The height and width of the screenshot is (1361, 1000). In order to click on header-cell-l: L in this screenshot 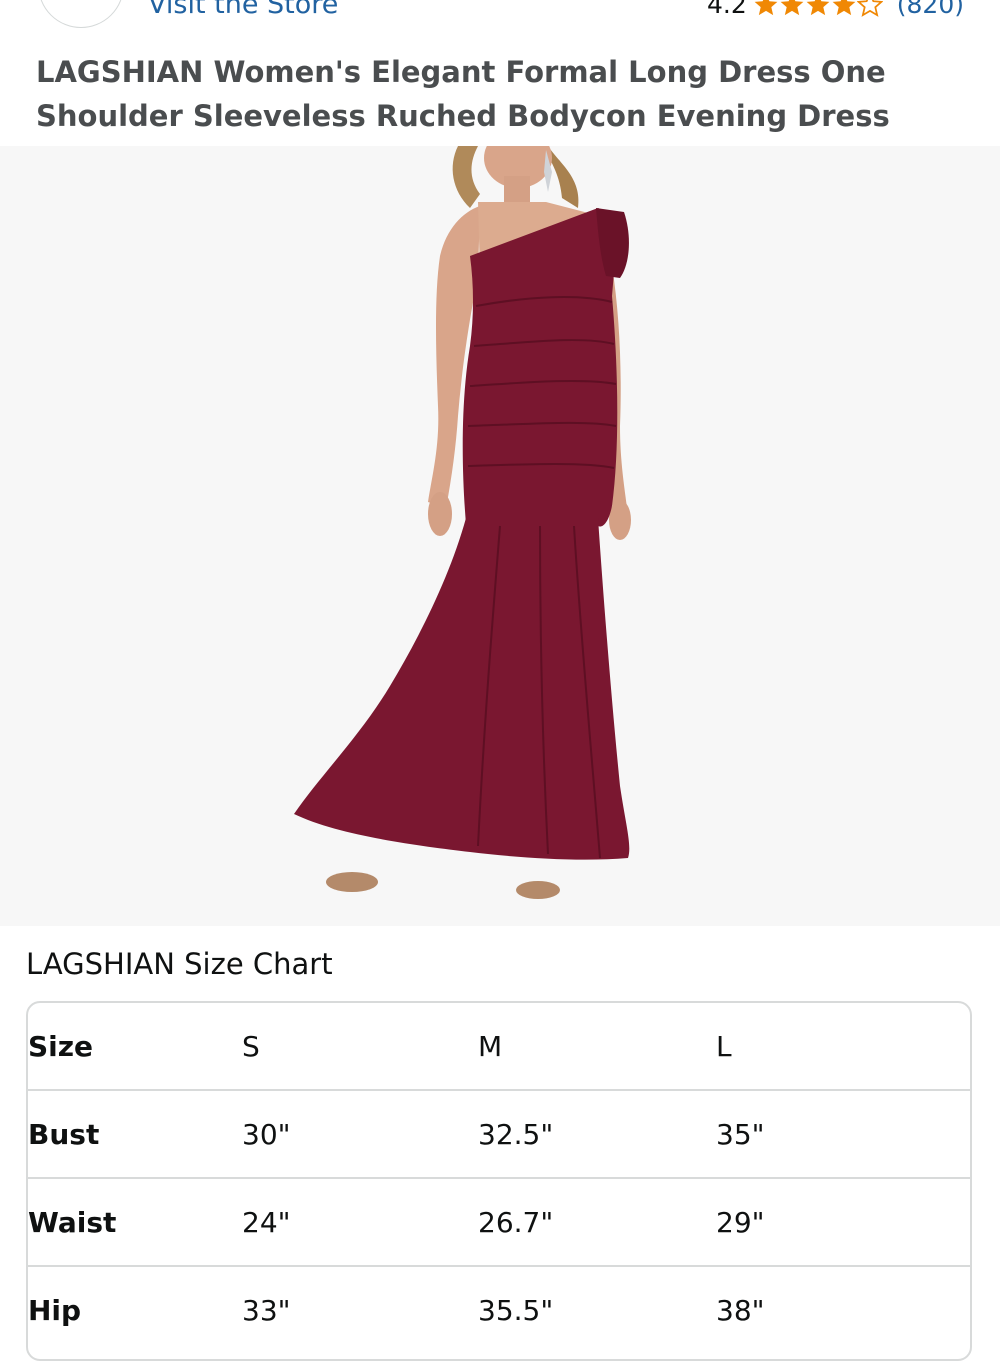, I will do `click(843, 1047)`.